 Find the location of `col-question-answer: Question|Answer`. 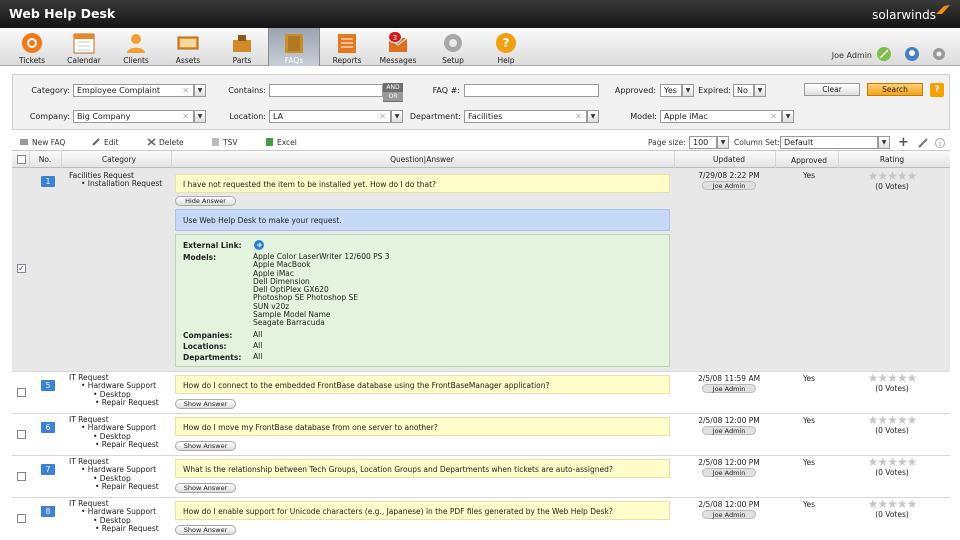

col-question-answer: Question|Answer is located at coordinates (422, 159).